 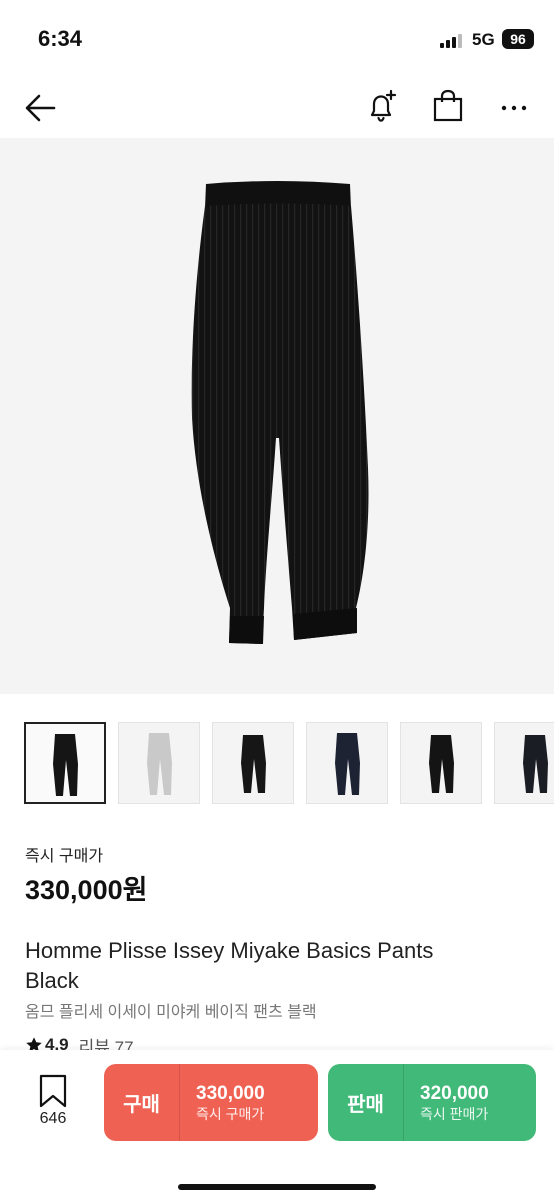 I want to click on wishlist-button: 646, so click(x=53, y=1104).